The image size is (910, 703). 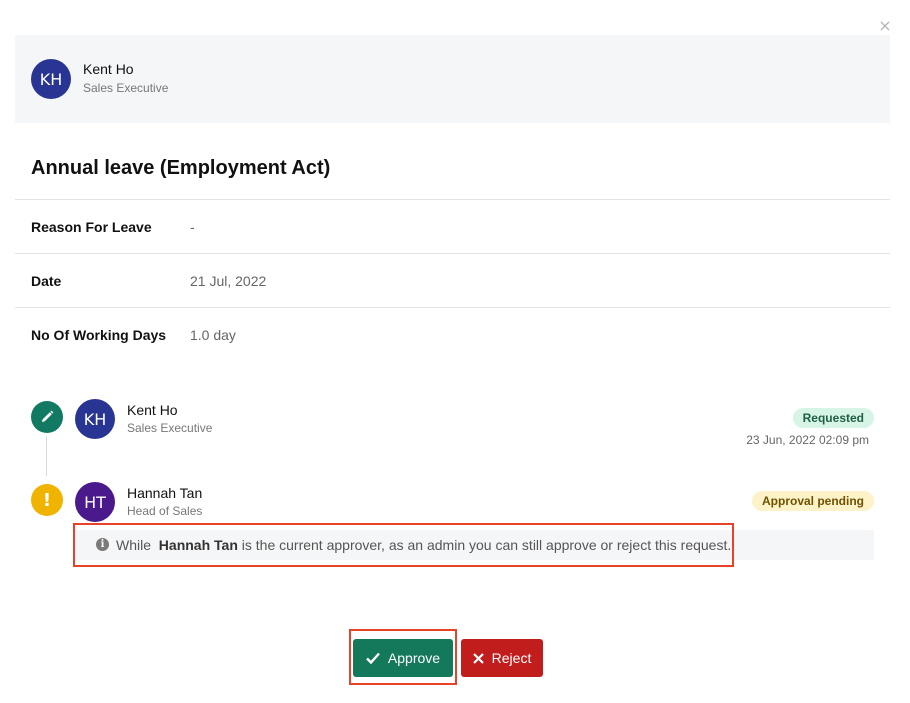 I want to click on timeline-date: 23 Jun, 2022 02:09 pm, so click(x=807, y=440).